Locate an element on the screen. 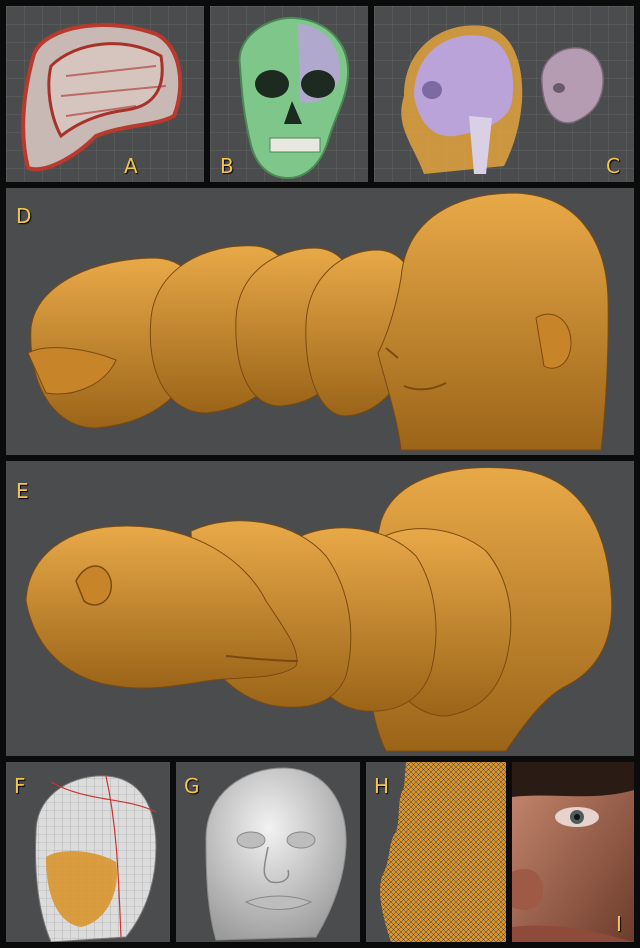 The width and height of the screenshot is (640, 948). panel-a: A is located at coordinates (105, 94).